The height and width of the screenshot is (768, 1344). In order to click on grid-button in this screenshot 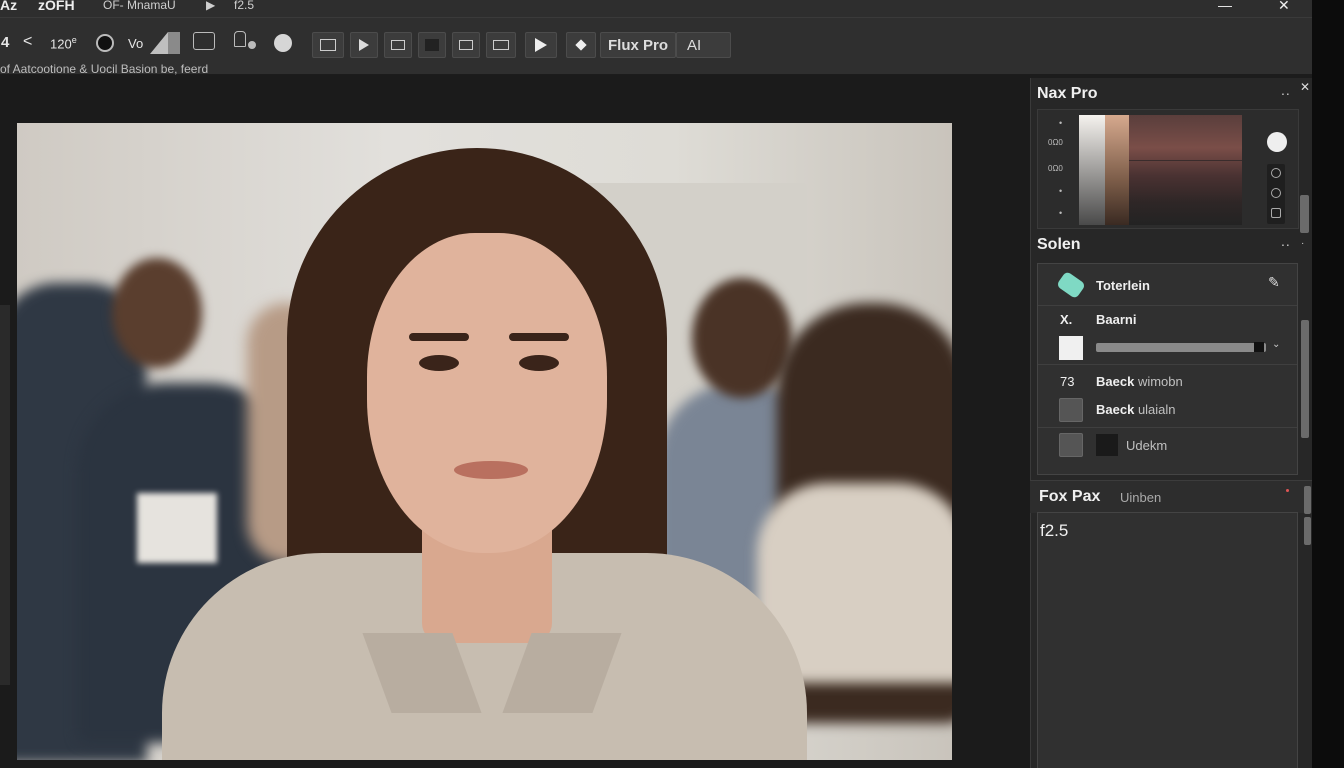, I will do `click(466, 45)`.